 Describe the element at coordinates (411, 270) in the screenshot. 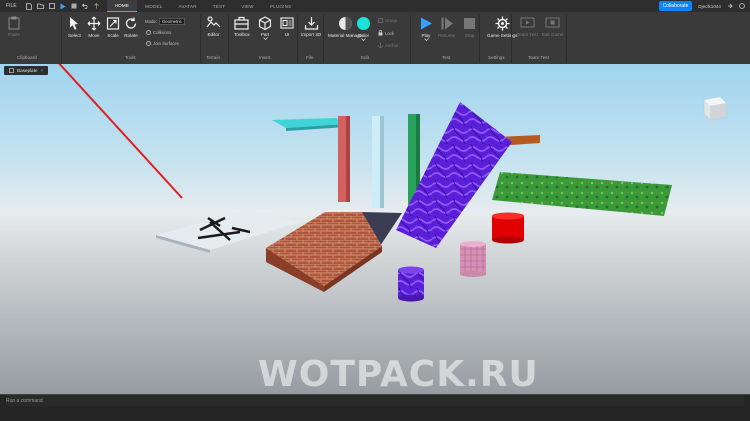

I see `purple-cylinder-top` at that location.